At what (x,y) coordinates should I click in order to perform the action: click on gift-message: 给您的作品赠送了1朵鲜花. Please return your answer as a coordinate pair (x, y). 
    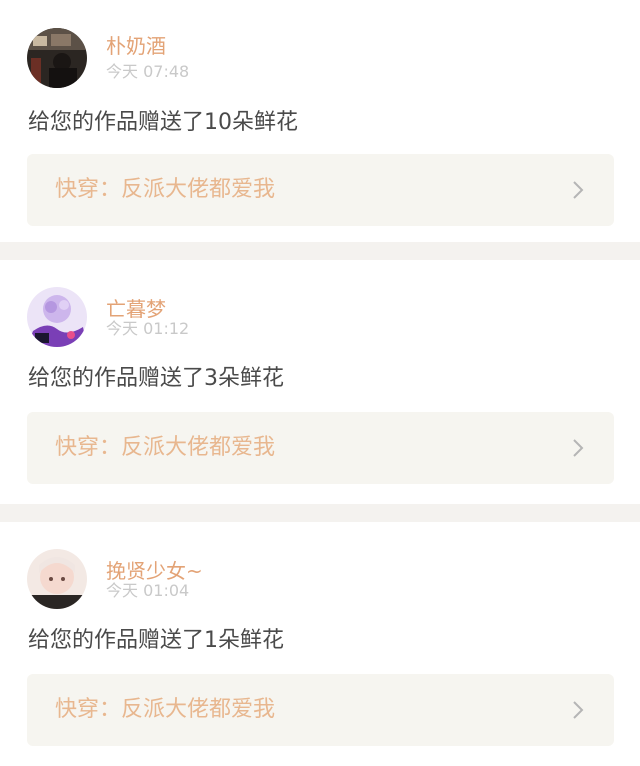
    Looking at the image, I should click on (156, 640).